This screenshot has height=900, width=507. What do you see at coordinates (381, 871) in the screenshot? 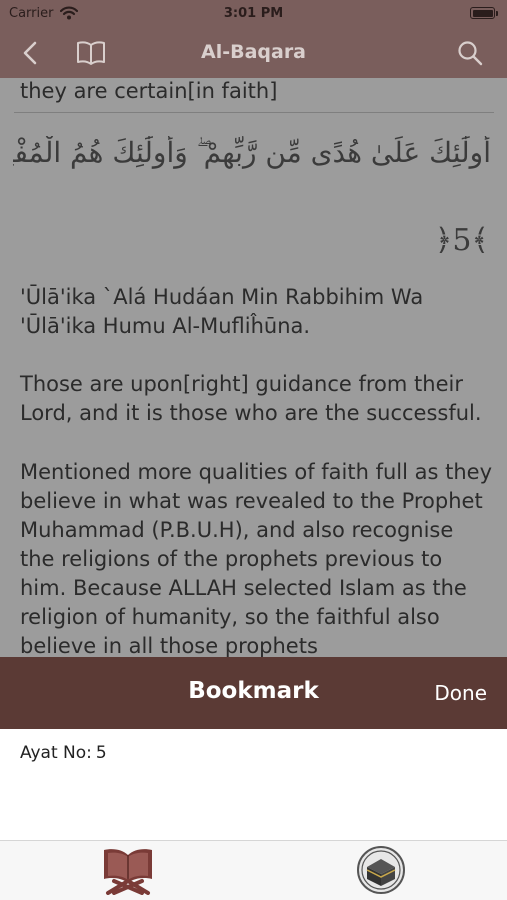
I see `kaaba-icon` at bounding box center [381, 871].